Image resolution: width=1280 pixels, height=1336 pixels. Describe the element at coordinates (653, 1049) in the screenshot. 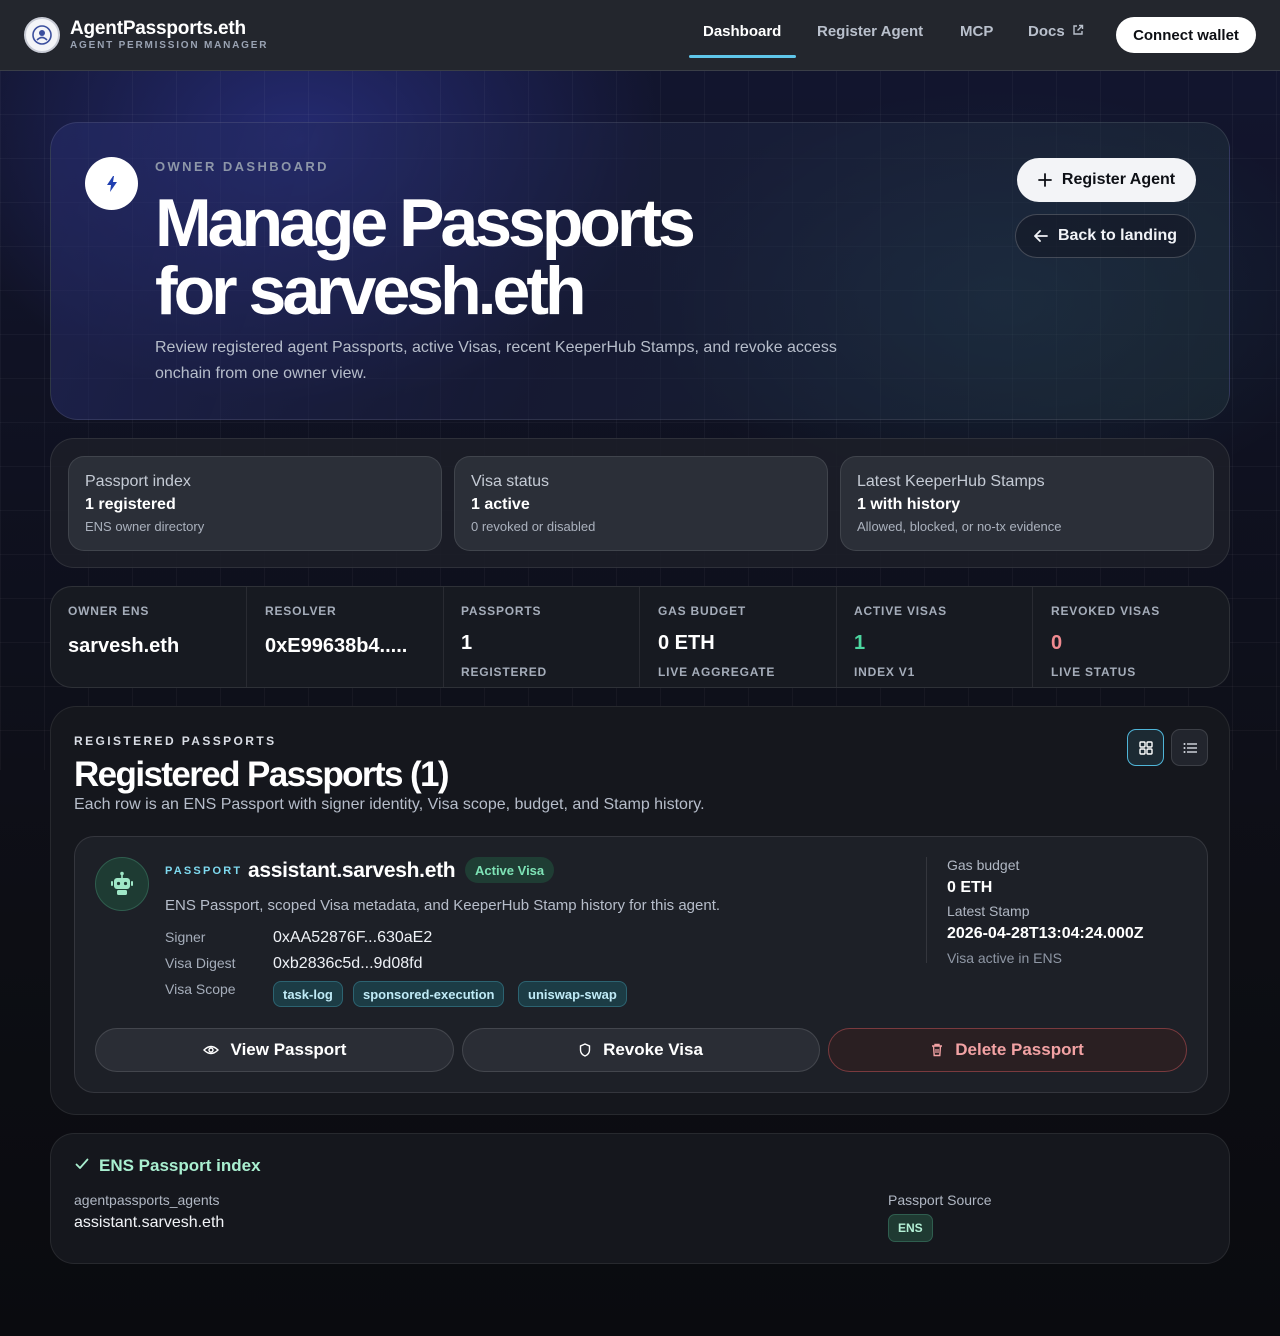

I see `revoke-visa-label: Revoke Visa` at that location.